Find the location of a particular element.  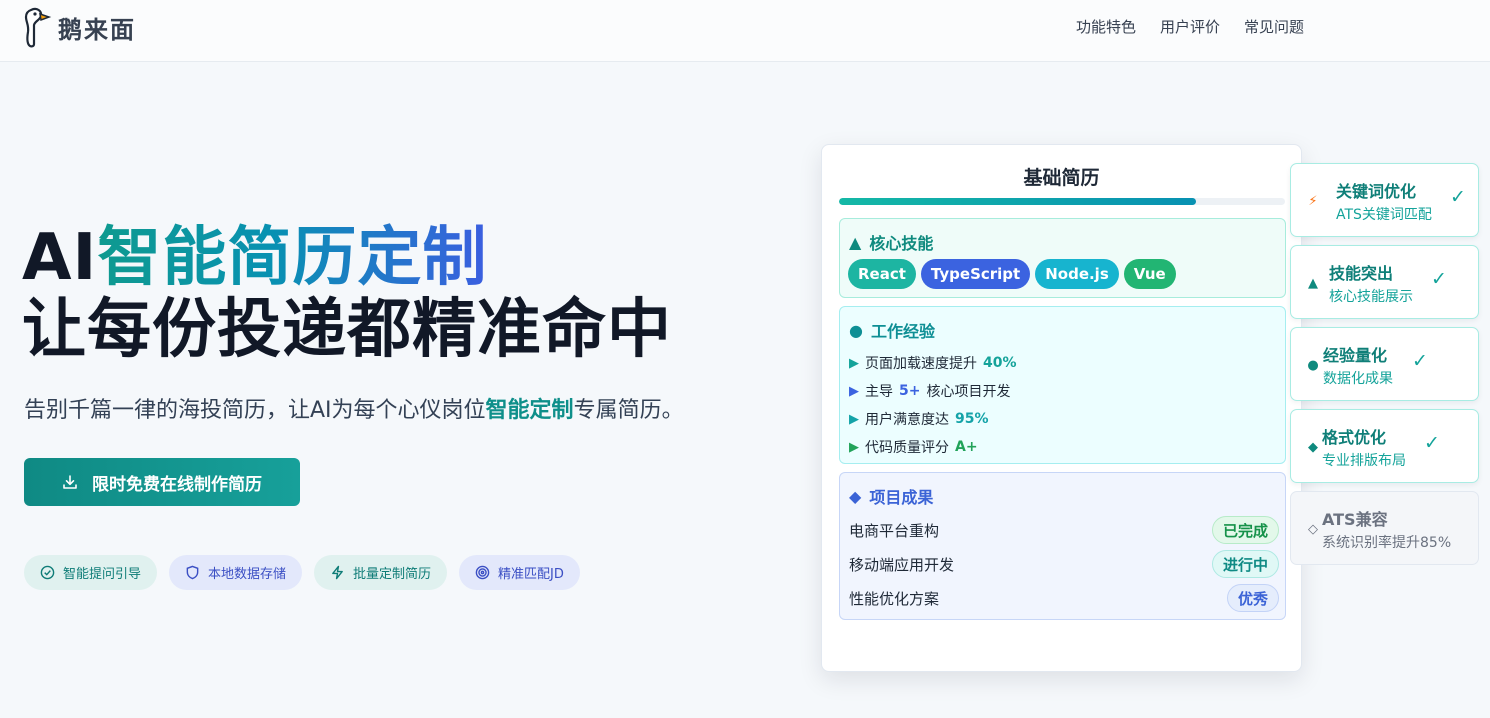

nav-link-reviews: 用户评价 is located at coordinates (1190, 26).